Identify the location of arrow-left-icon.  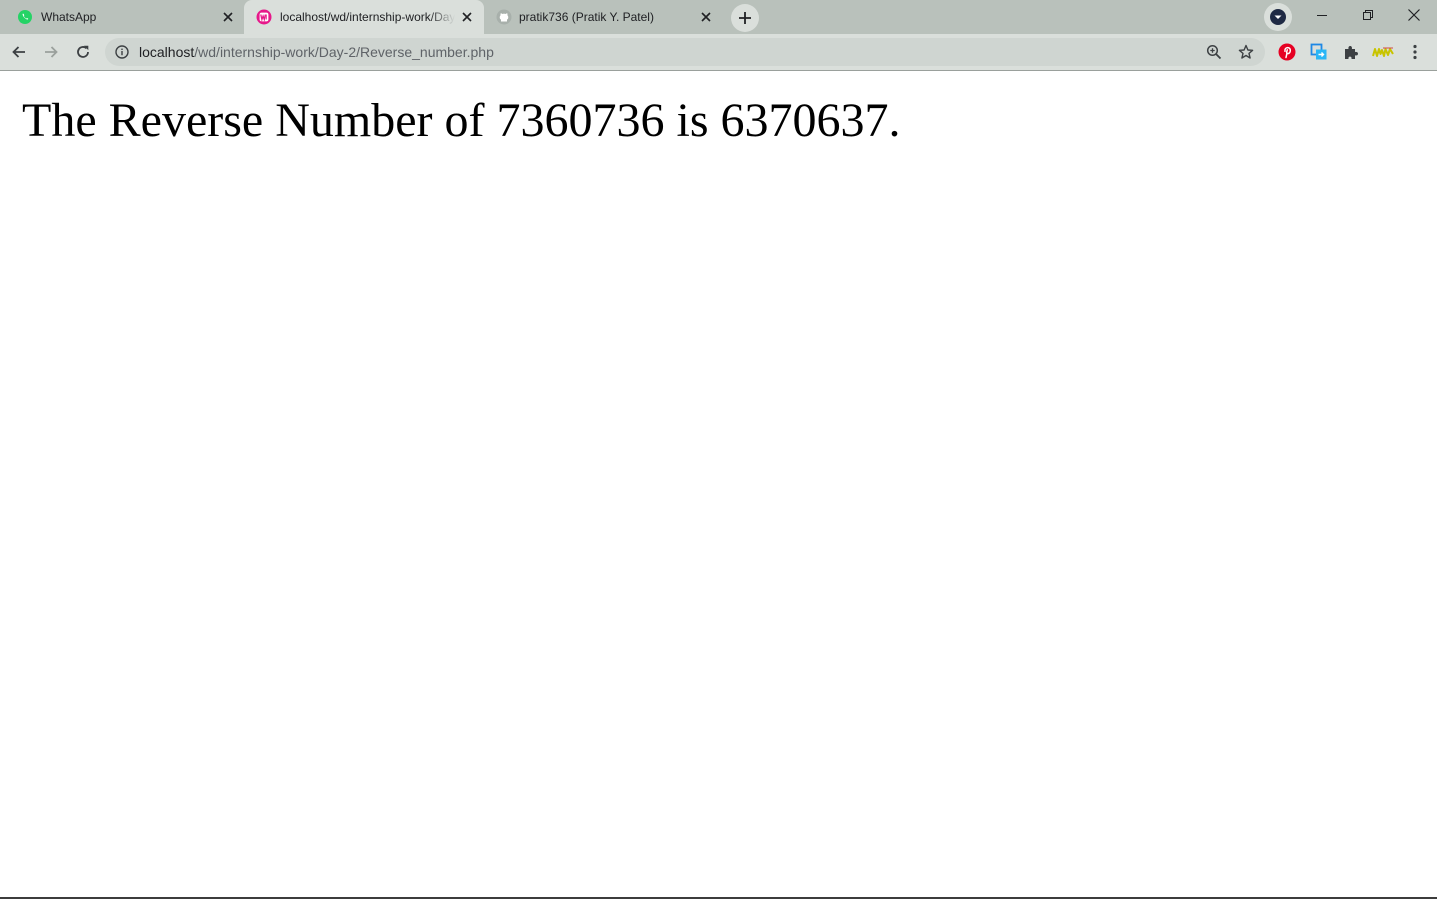
(18, 52).